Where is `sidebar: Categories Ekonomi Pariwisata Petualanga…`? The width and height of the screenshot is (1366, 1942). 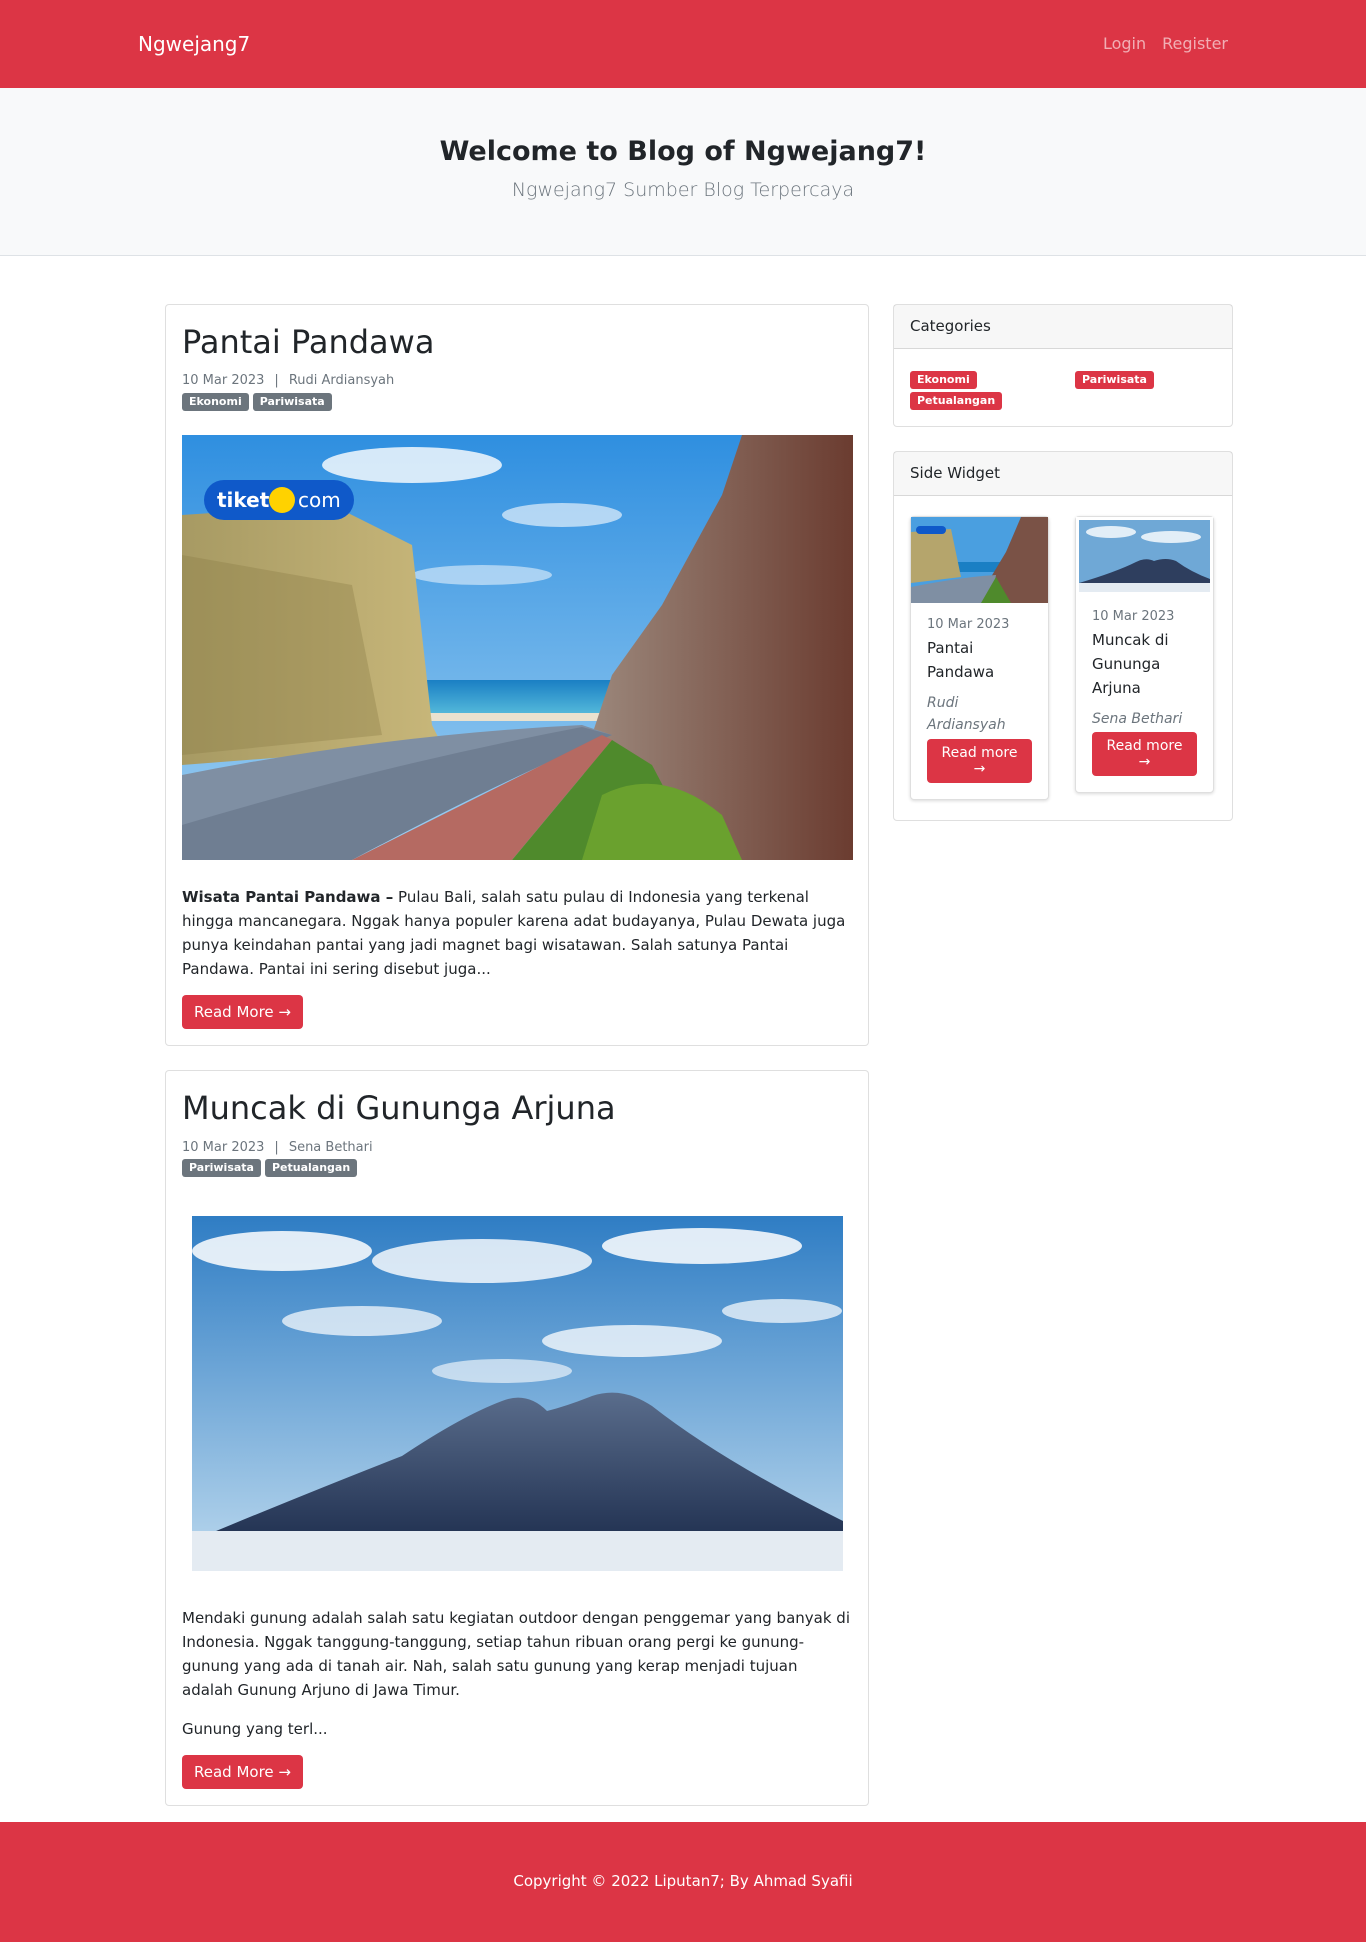 sidebar: Categories Ekonomi Pariwisata Petualanga… is located at coordinates (1063, 574).